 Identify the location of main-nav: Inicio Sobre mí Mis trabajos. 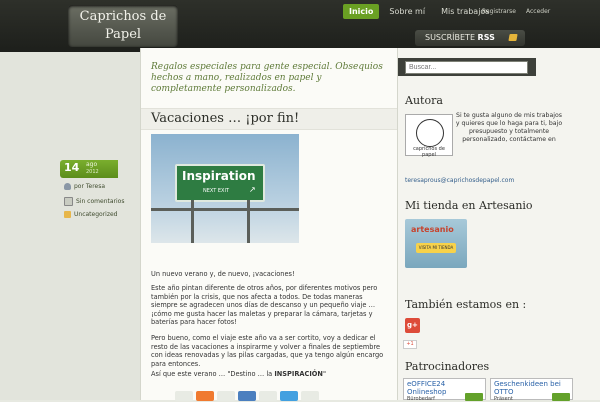
(419, 11).